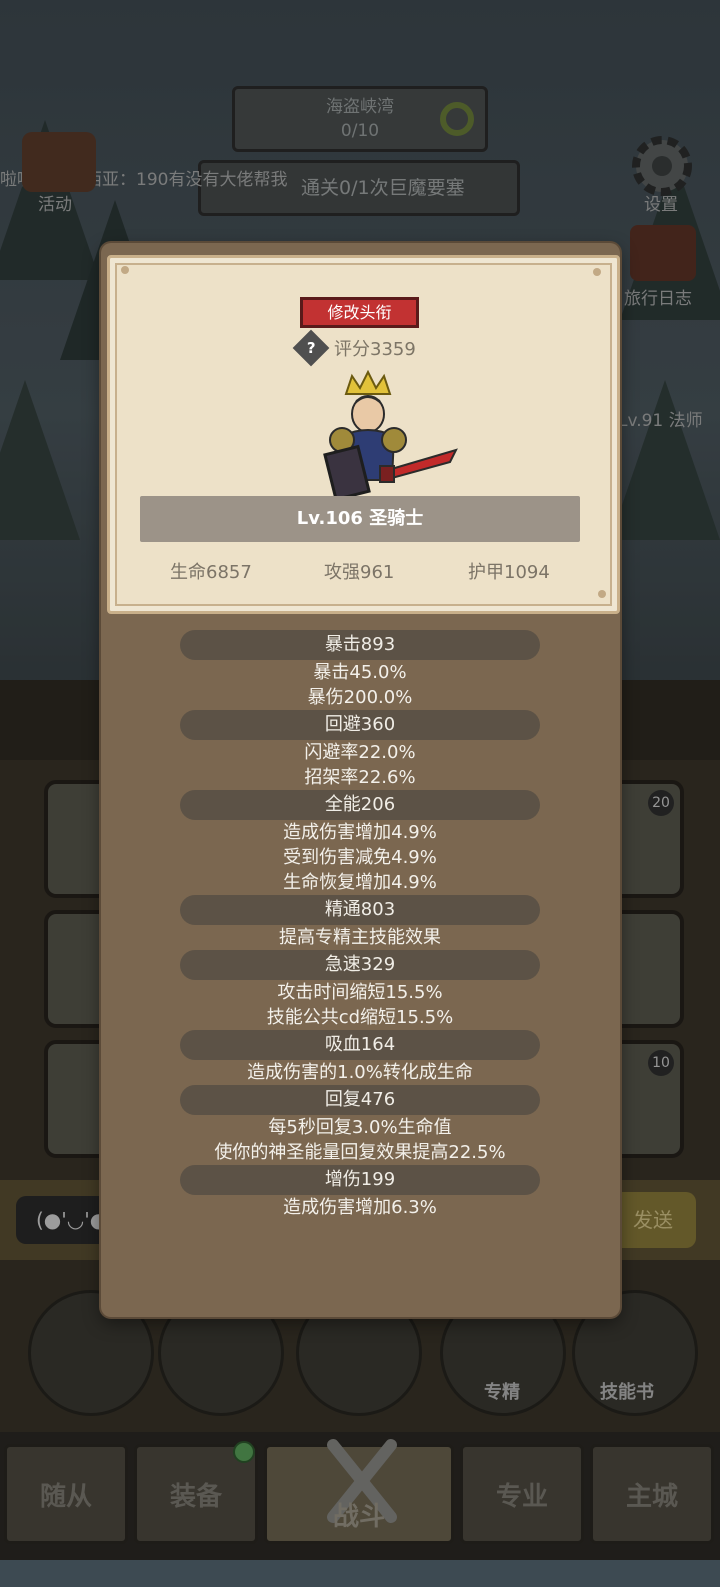 The height and width of the screenshot is (1587, 720). I want to click on score-row: ? 评分3359, so click(354, 348).